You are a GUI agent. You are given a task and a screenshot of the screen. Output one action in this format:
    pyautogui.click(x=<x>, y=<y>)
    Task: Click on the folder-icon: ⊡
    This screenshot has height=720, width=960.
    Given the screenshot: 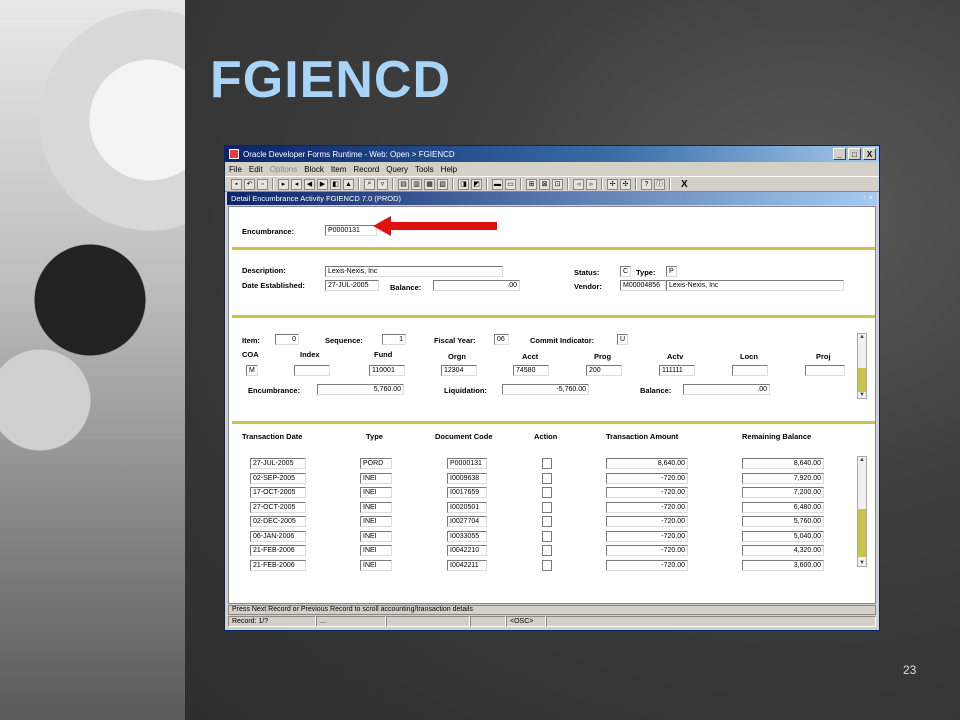 What is the action you would take?
    pyautogui.click(x=557, y=184)
    